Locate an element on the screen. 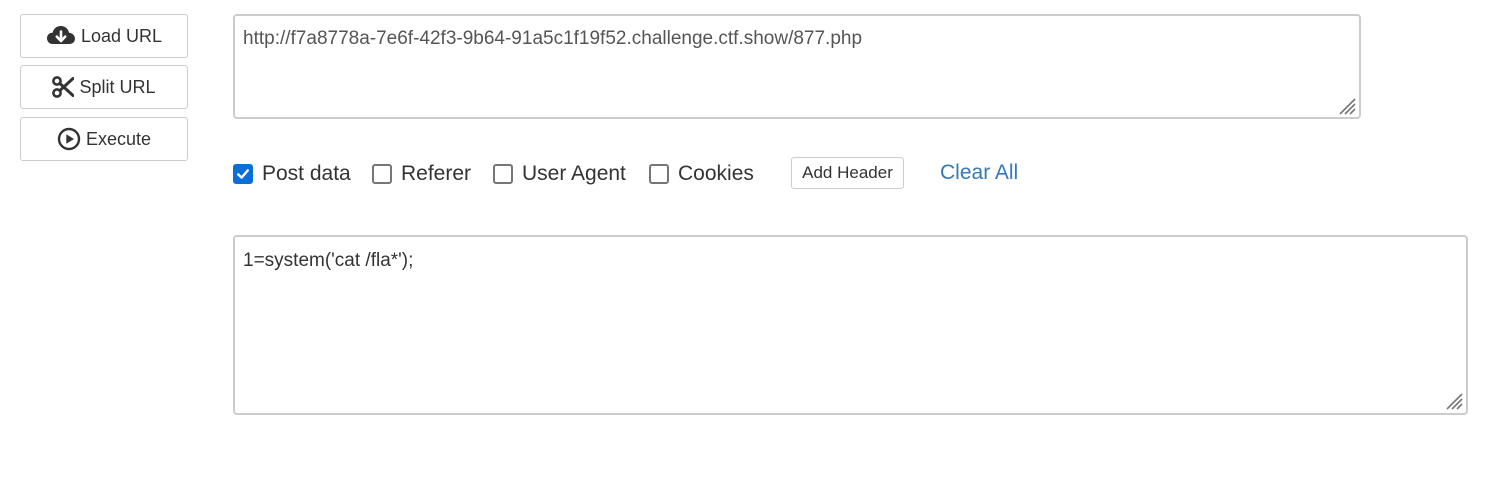  execute-button: Execute is located at coordinates (104, 139).